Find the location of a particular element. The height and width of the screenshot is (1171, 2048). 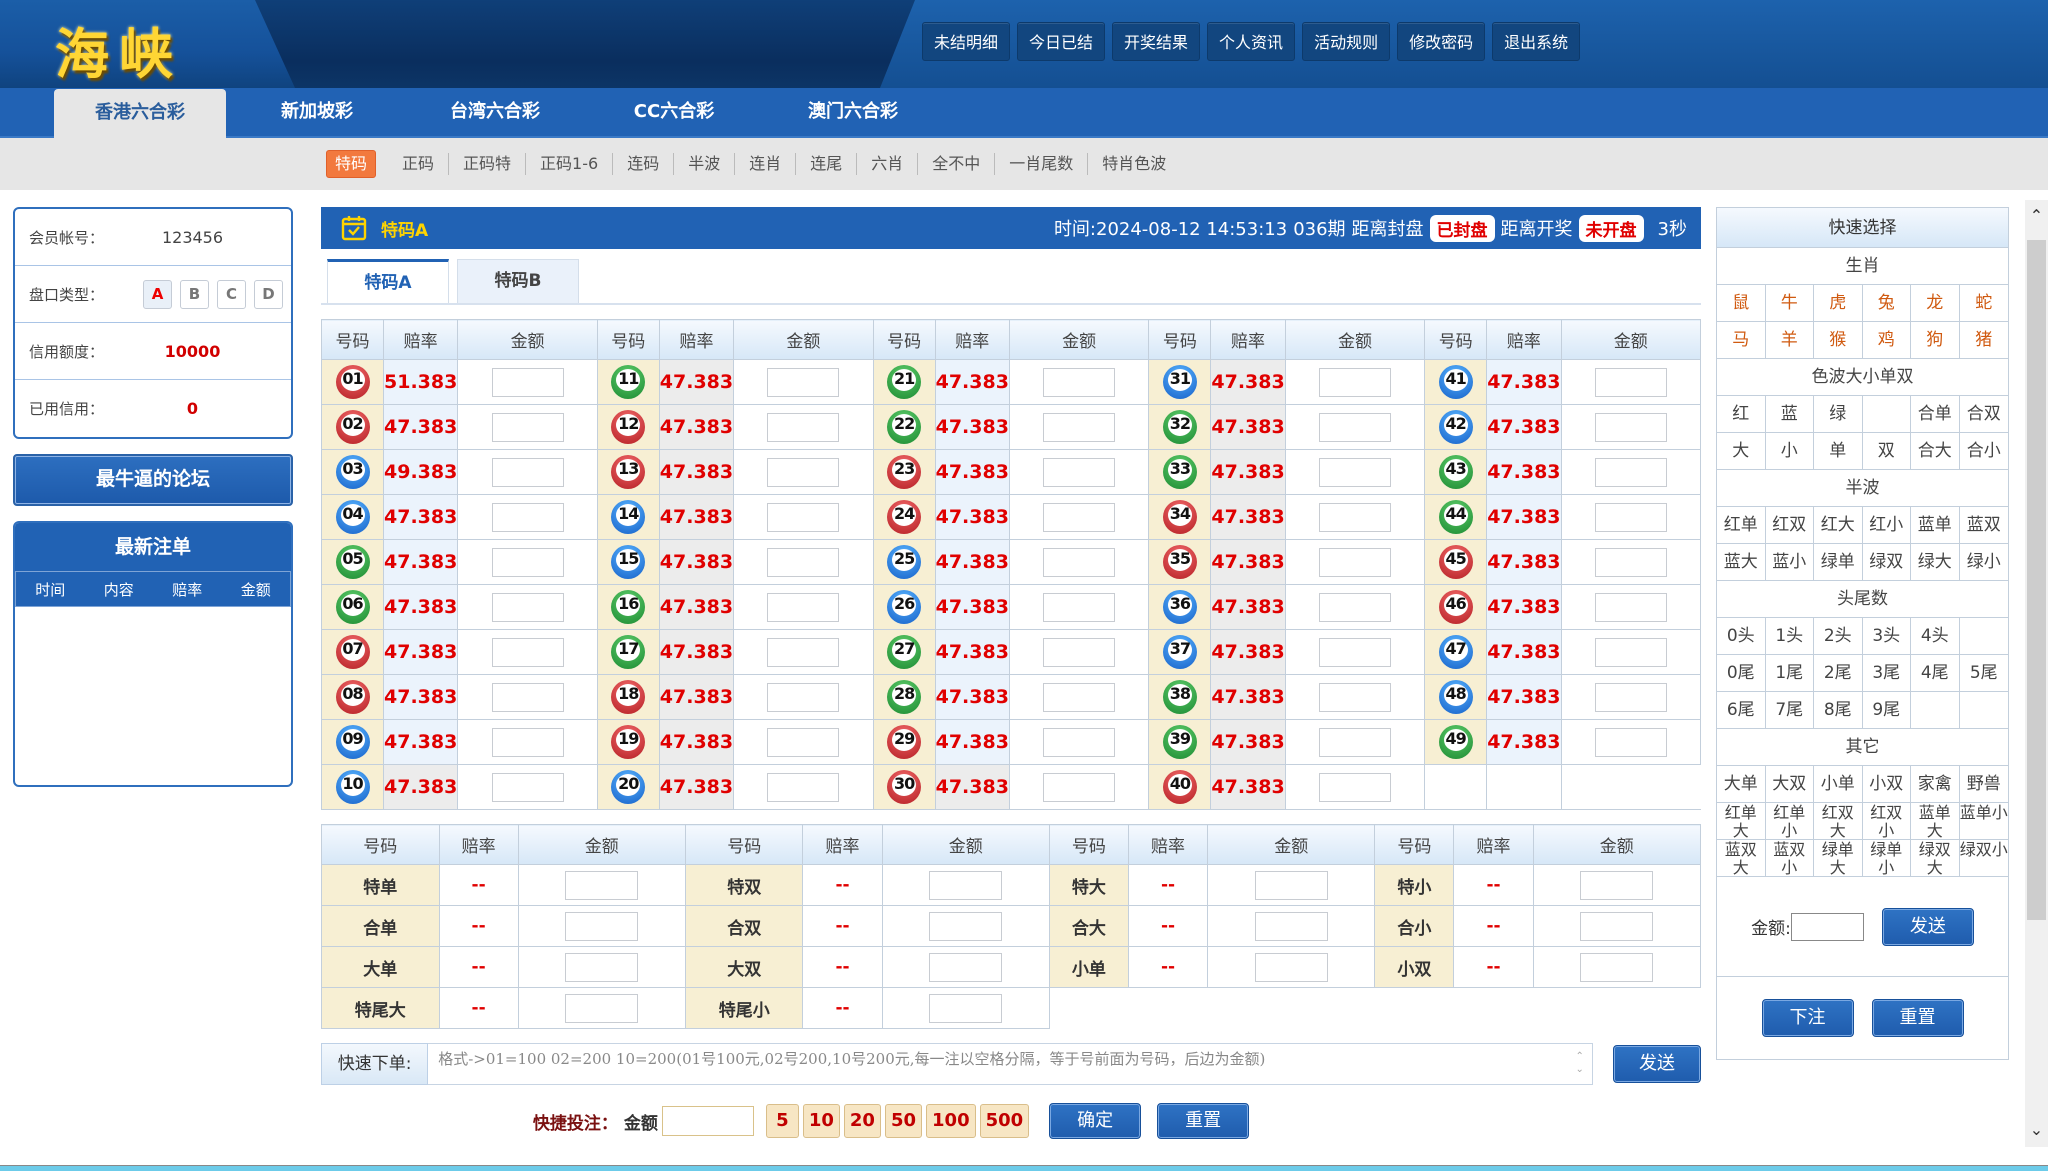

lottery-tab: 澳门六合彩 is located at coordinates (853, 113).